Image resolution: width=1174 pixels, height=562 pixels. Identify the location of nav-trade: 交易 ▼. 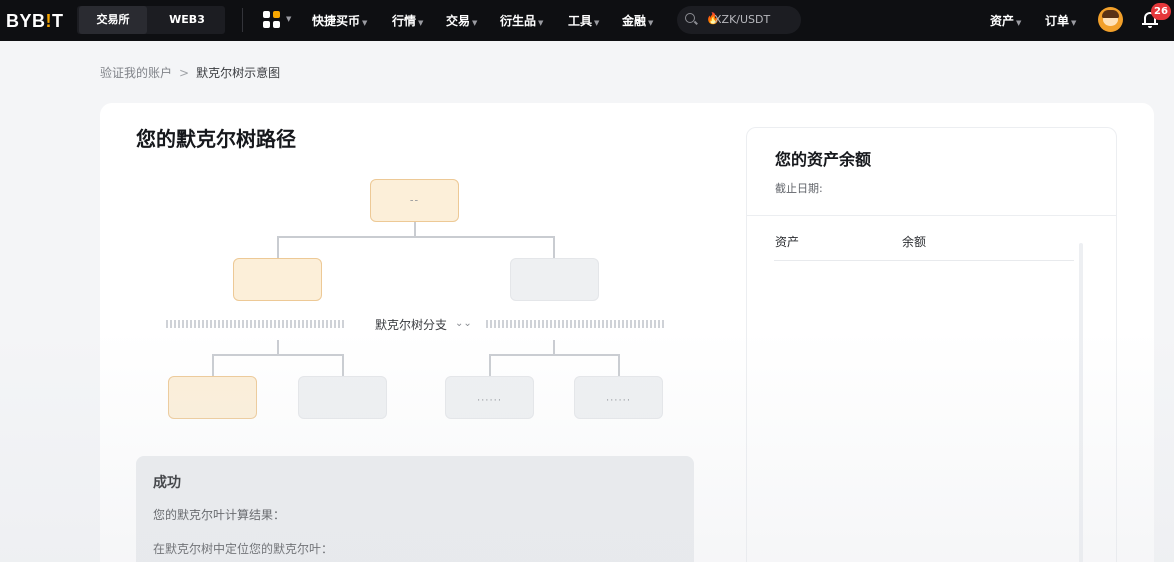
(461, 20).